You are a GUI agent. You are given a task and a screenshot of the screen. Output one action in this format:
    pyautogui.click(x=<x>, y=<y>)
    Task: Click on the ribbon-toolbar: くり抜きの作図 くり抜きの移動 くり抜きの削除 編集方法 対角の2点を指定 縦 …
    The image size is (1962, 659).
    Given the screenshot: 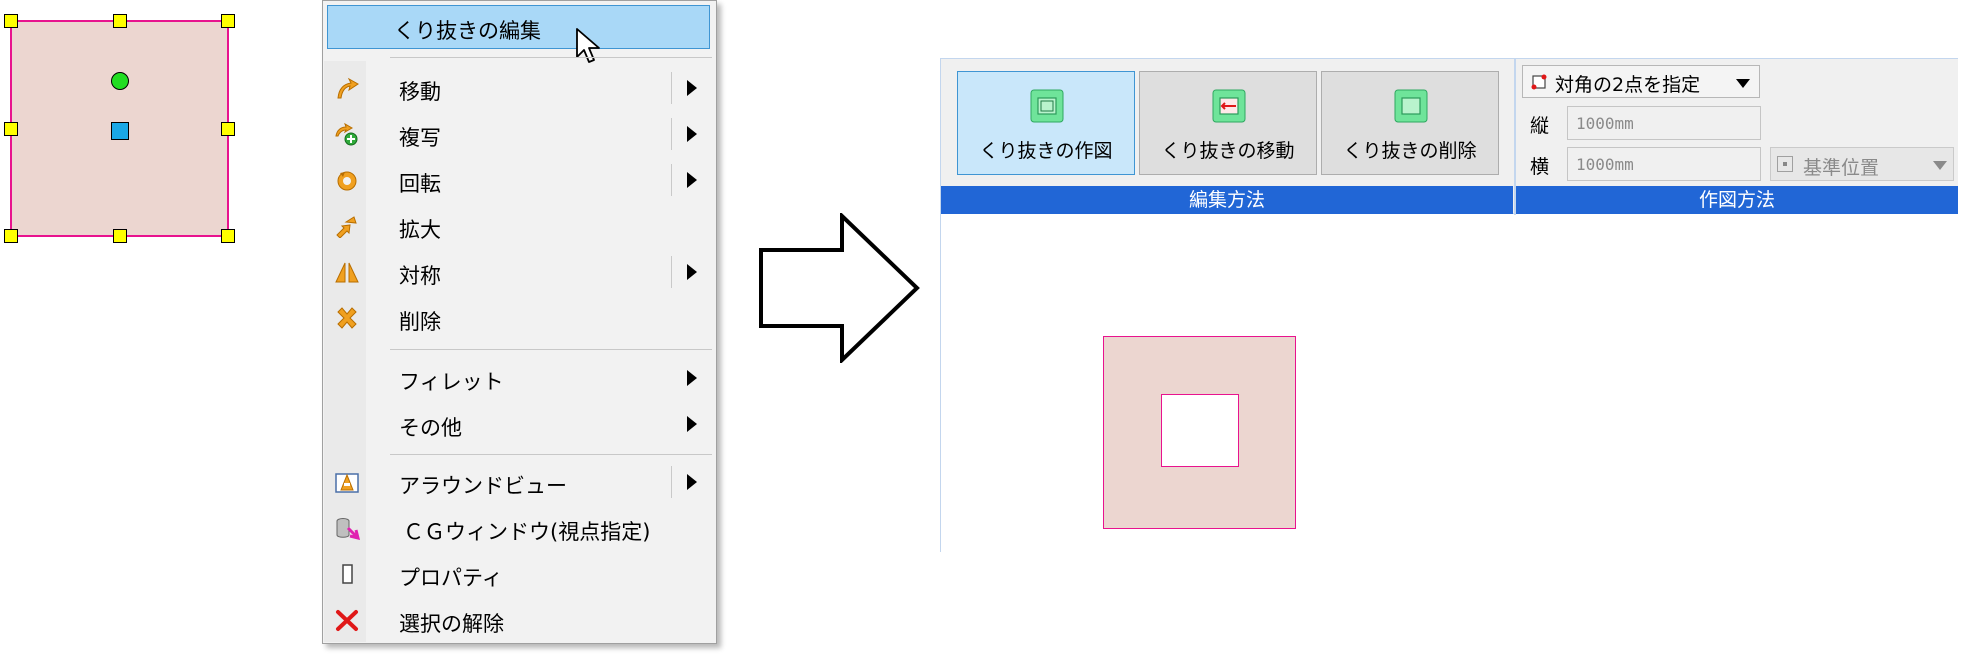 What is the action you would take?
    pyautogui.click(x=1449, y=136)
    